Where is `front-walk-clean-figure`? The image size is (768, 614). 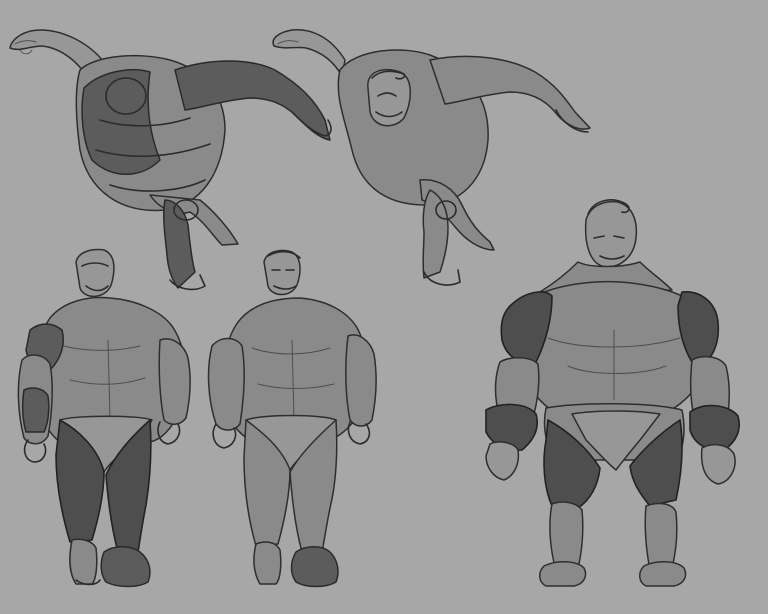 front-walk-clean-figure is located at coordinates (292, 418).